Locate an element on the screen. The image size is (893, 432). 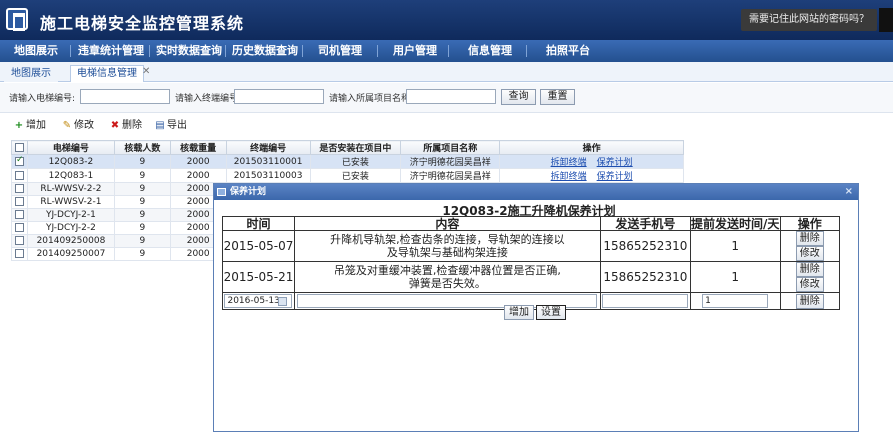
select-all-cell is located at coordinates (19, 147).